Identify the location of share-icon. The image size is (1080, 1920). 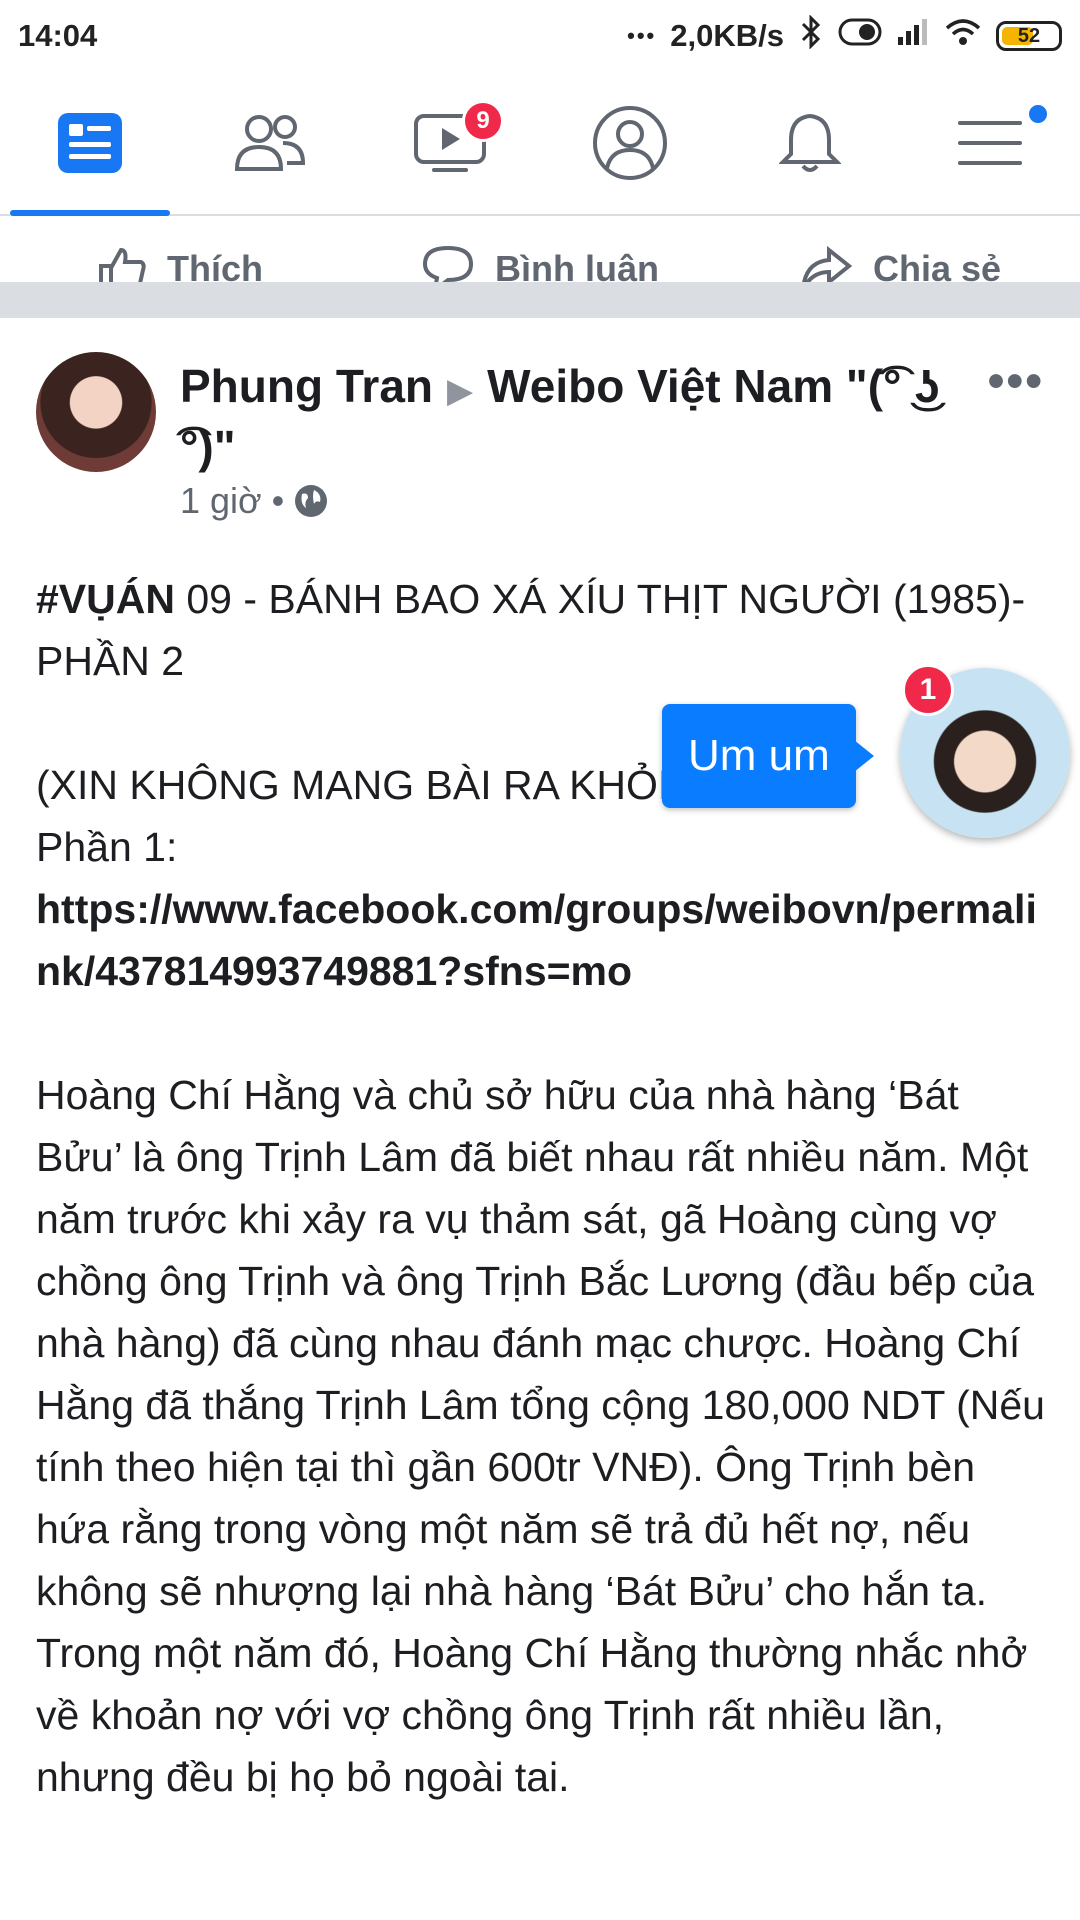
(827, 263).